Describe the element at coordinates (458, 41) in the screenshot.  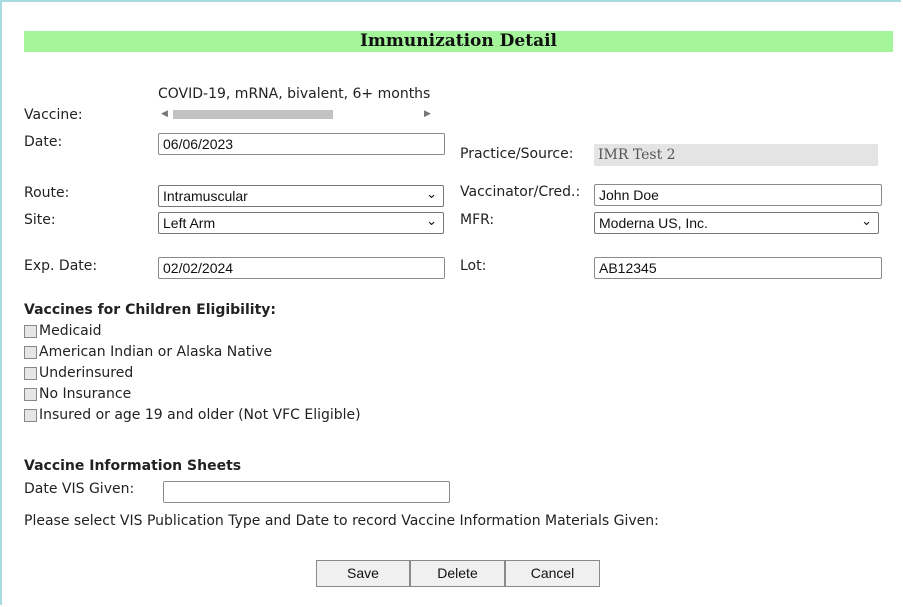
I see `page-title: Immunization Detail` at that location.